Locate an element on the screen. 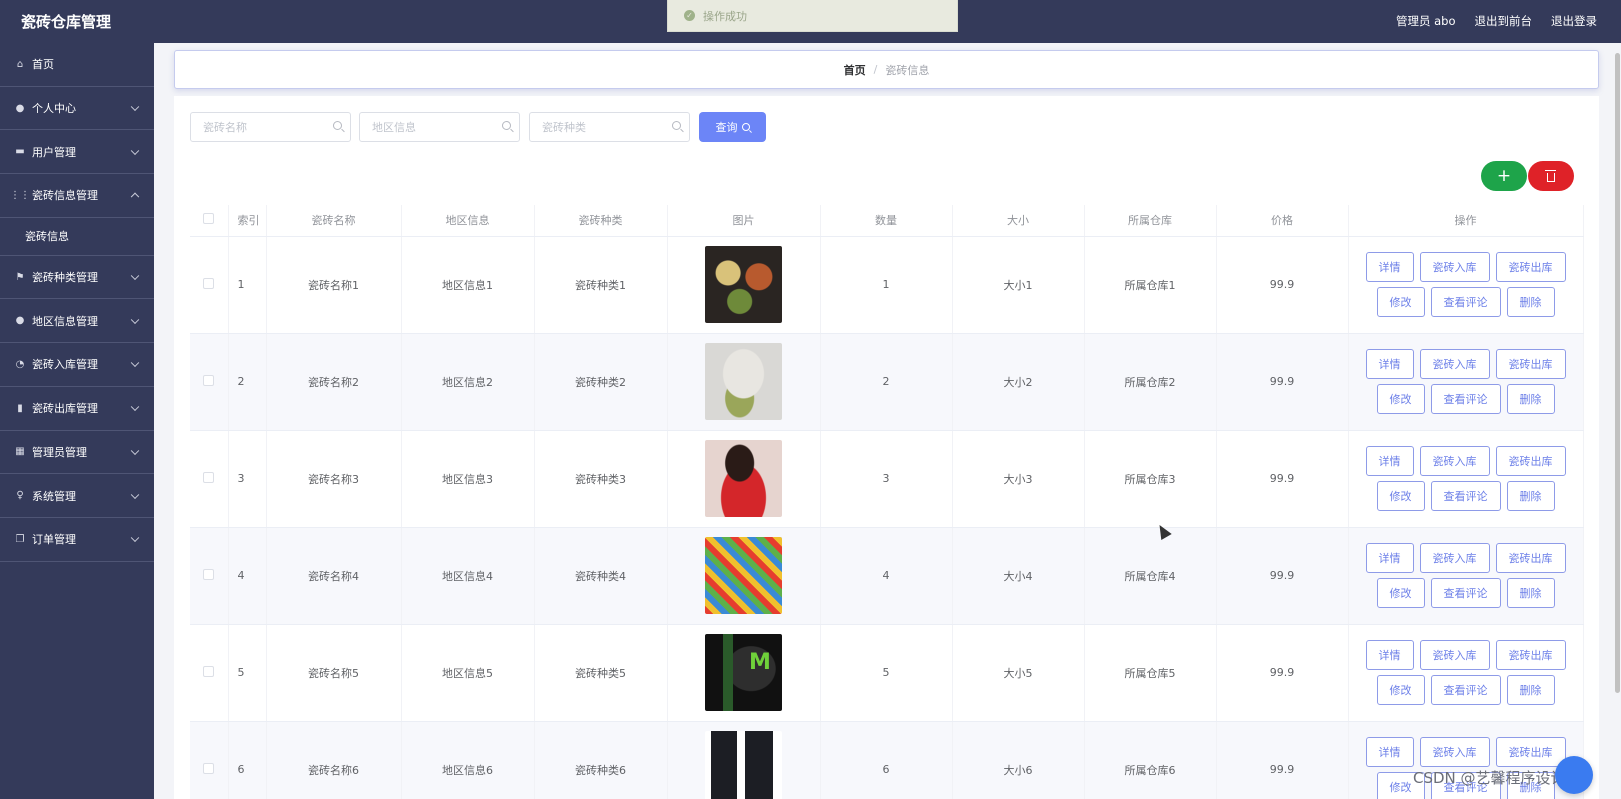 Image resolution: width=1621 pixels, height=799 pixels. logout-link: 退出登录 is located at coordinates (1574, 21).